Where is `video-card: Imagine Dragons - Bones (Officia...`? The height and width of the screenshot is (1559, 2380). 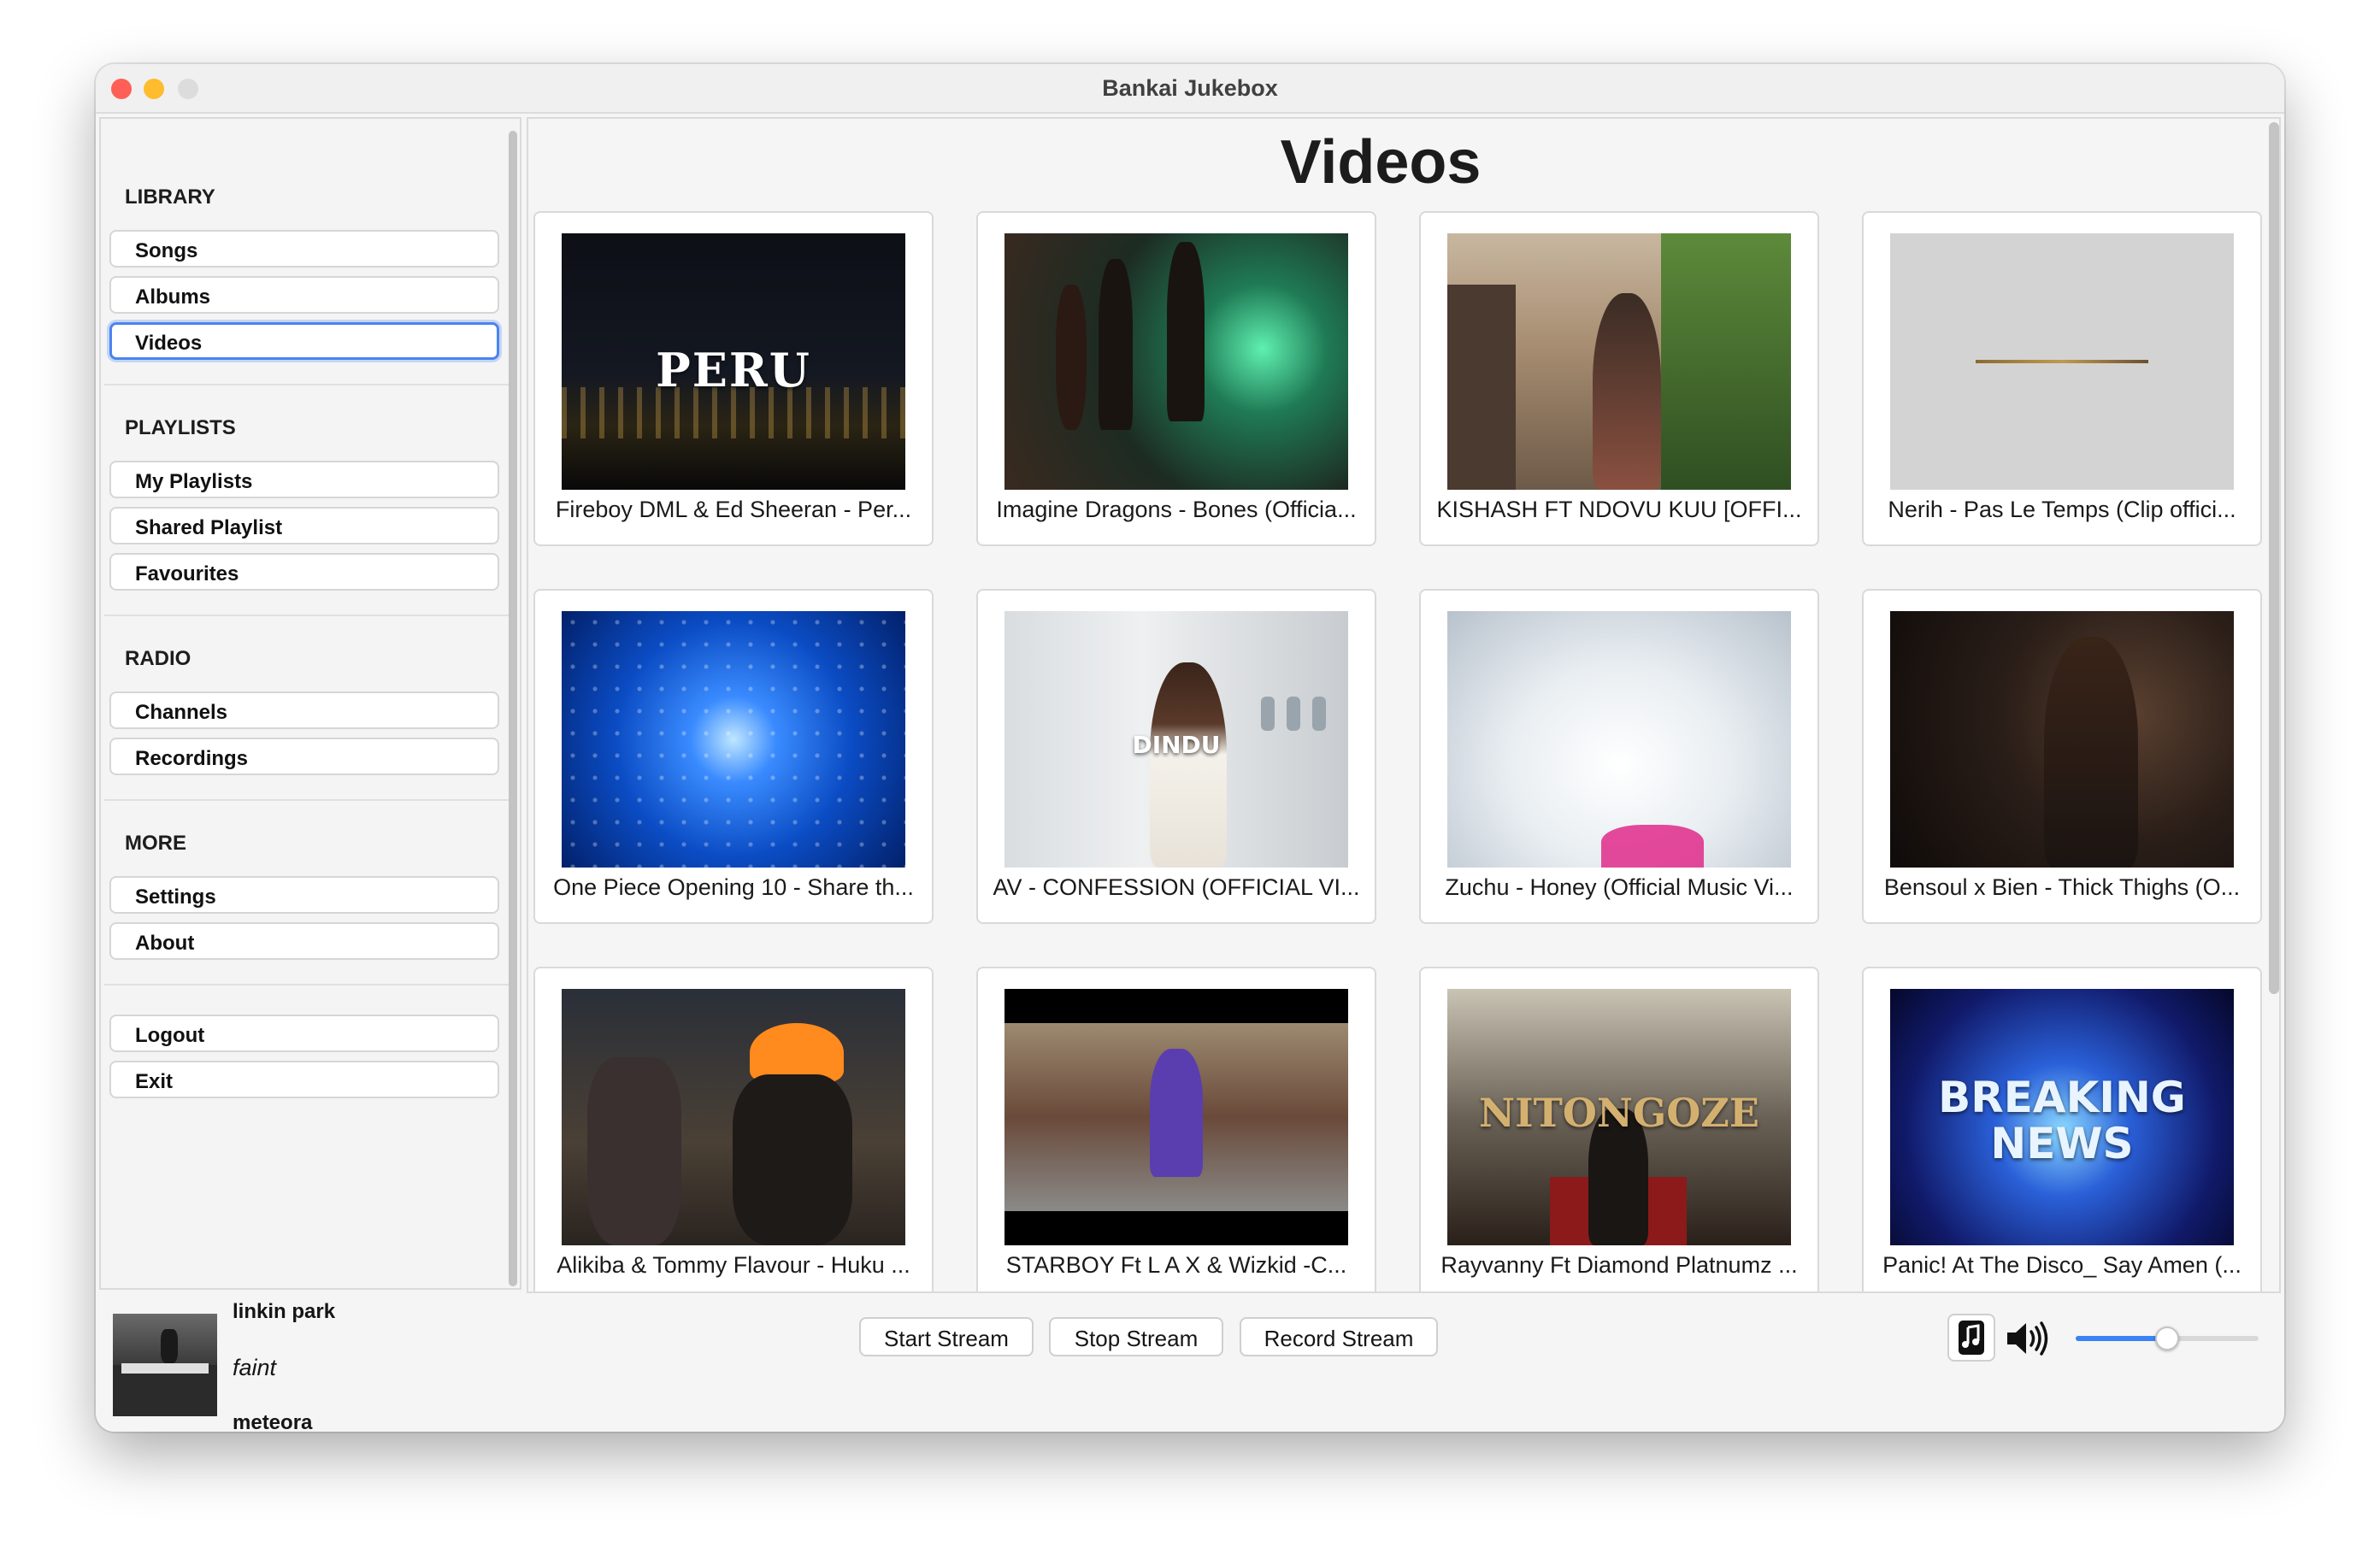
video-card: Imagine Dragons - Bones (Officia... is located at coordinates (1176, 378).